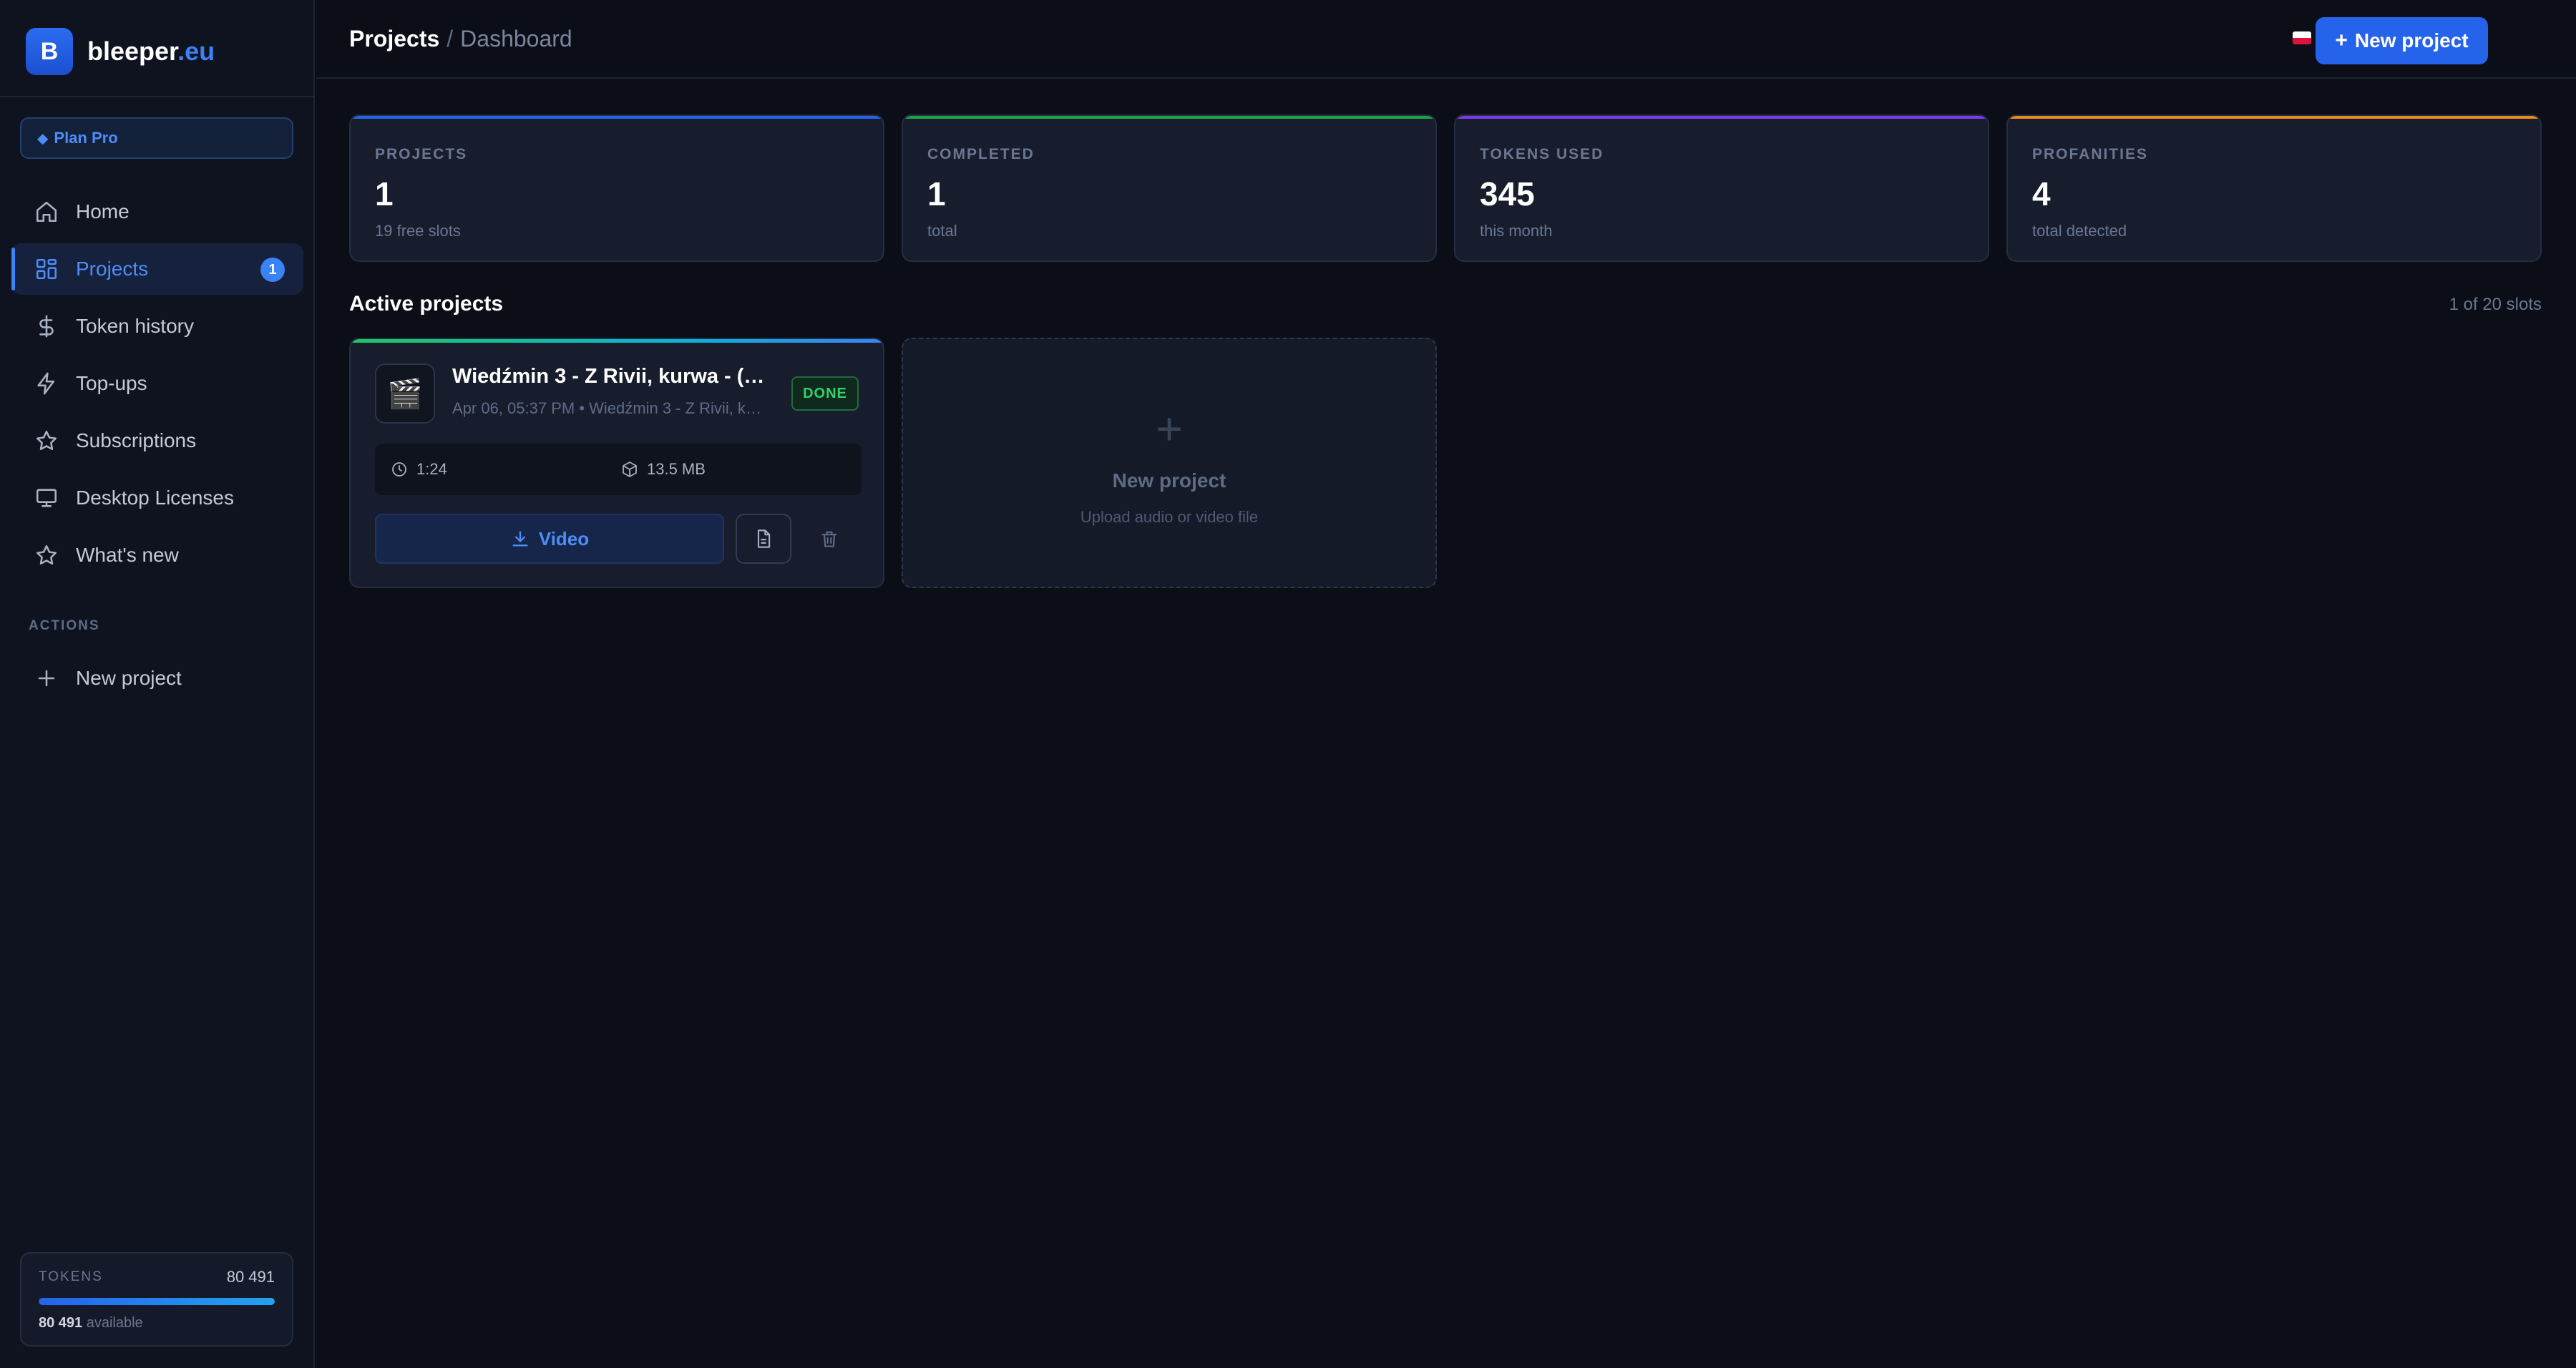 This screenshot has height=1368, width=2576. I want to click on tokens-widget: TOKENS 80 491 80 491 available, so click(156, 1300).